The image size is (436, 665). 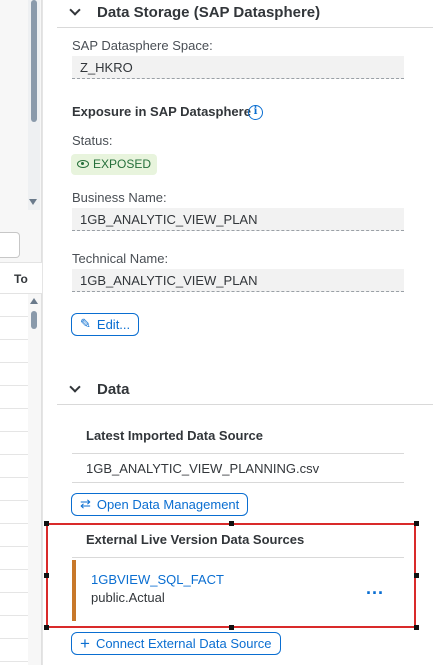 What do you see at coordinates (174, 435) in the screenshot?
I see `latest-imported-label: Latest Imported Data Source` at bounding box center [174, 435].